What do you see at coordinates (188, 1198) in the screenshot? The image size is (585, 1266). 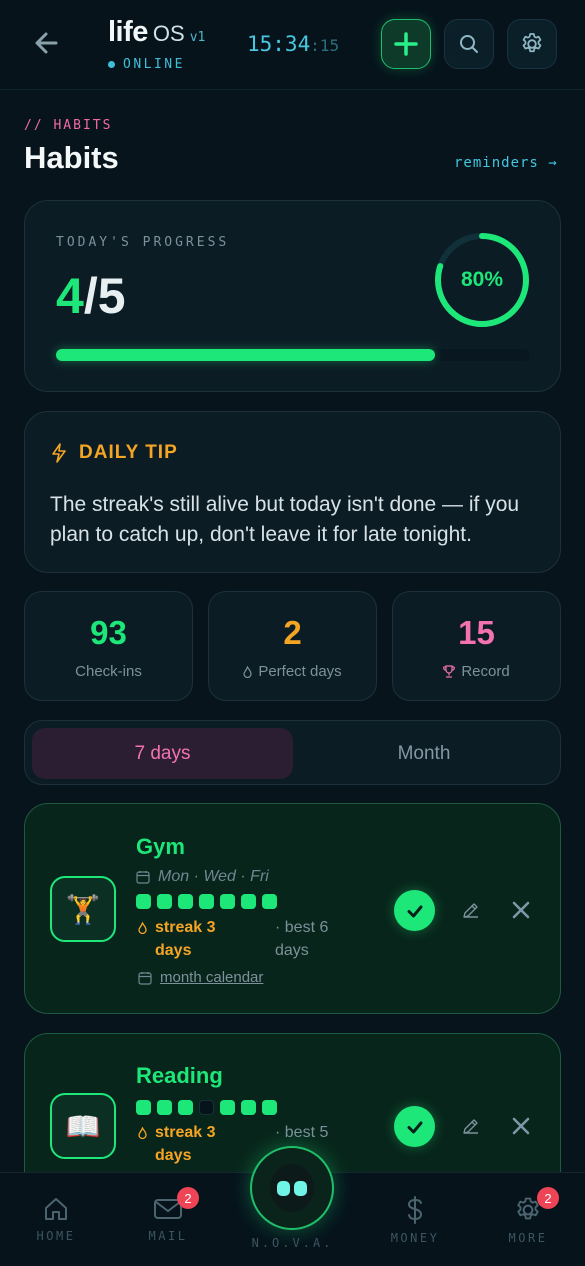 I see `mail-badge: 2` at bounding box center [188, 1198].